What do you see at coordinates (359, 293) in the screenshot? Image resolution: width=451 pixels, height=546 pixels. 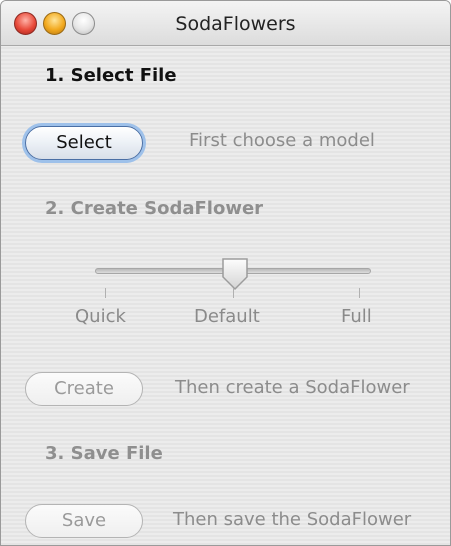 I see `slider-tick-full` at bounding box center [359, 293].